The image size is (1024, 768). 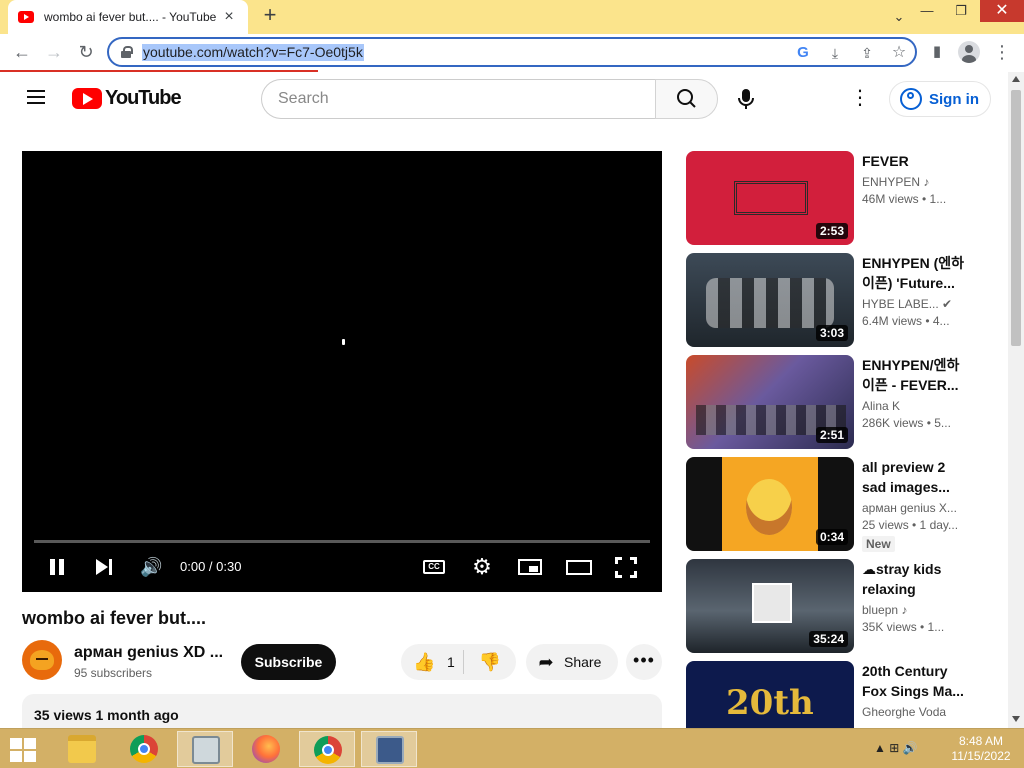 What do you see at coordinates (482, 567) in the screenshot?
I see `settings-gear-icon: ⚙` at bounding box center [482, 567].